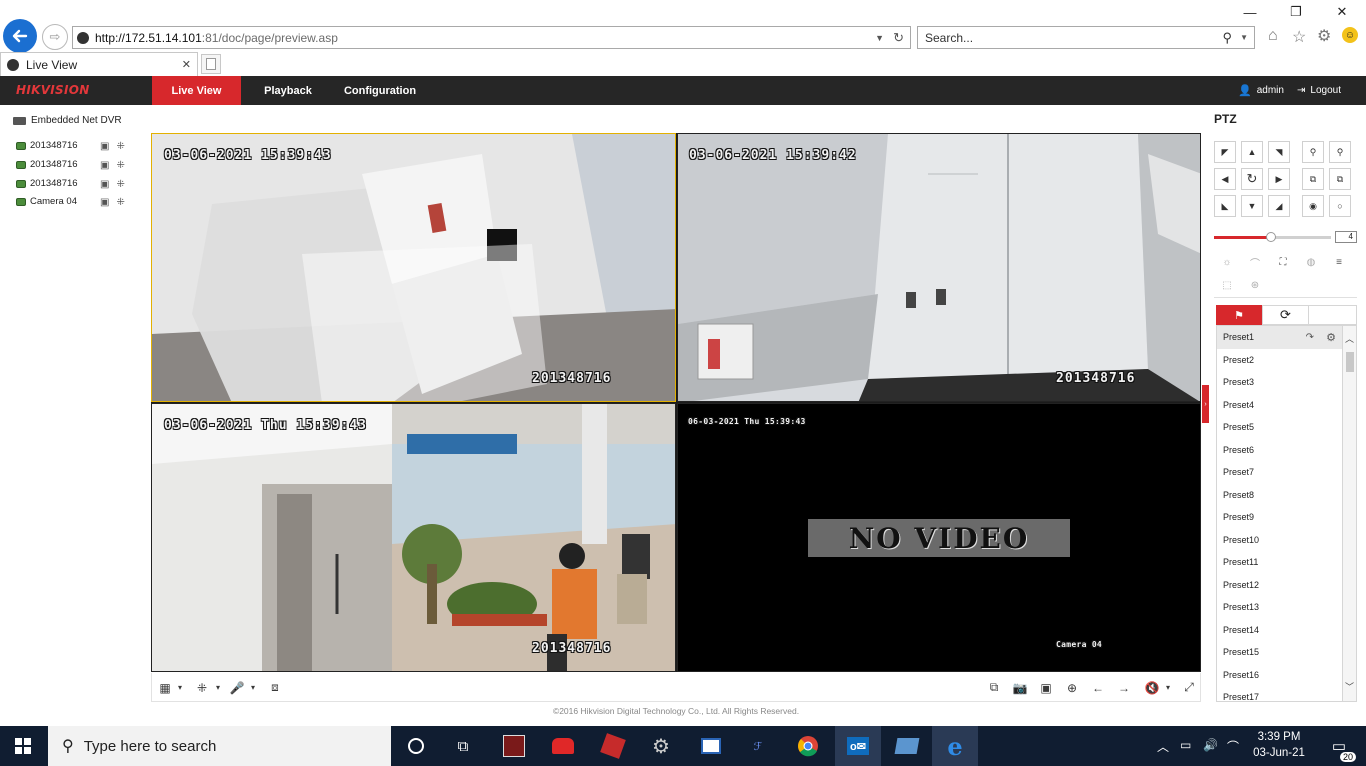  I want to click on zoom-in-button: ⚲, so click(1340, 152).